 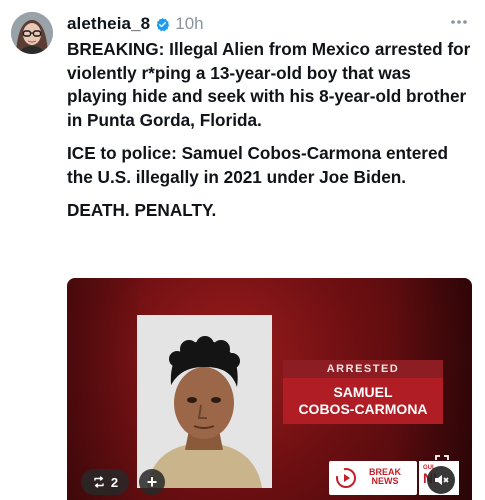 I want to click on repost-count: 2, so click(x=114, y=482).